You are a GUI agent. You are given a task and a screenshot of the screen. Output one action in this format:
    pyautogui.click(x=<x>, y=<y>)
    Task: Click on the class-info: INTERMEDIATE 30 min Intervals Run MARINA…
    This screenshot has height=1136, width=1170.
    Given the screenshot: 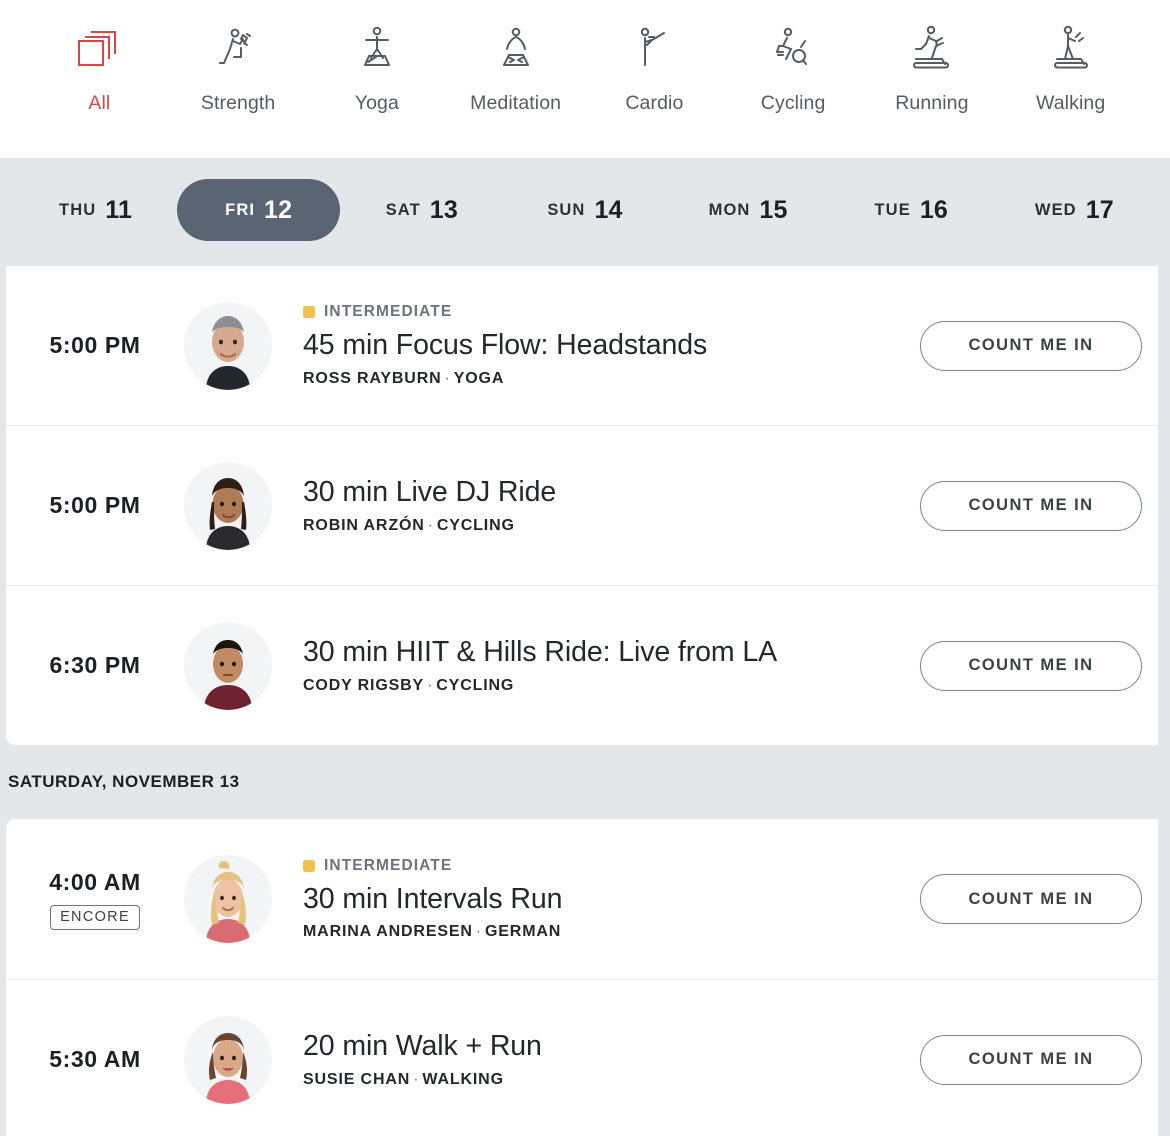 What is the action you would take?
    pyautogui.click(x=586, y=899)
    